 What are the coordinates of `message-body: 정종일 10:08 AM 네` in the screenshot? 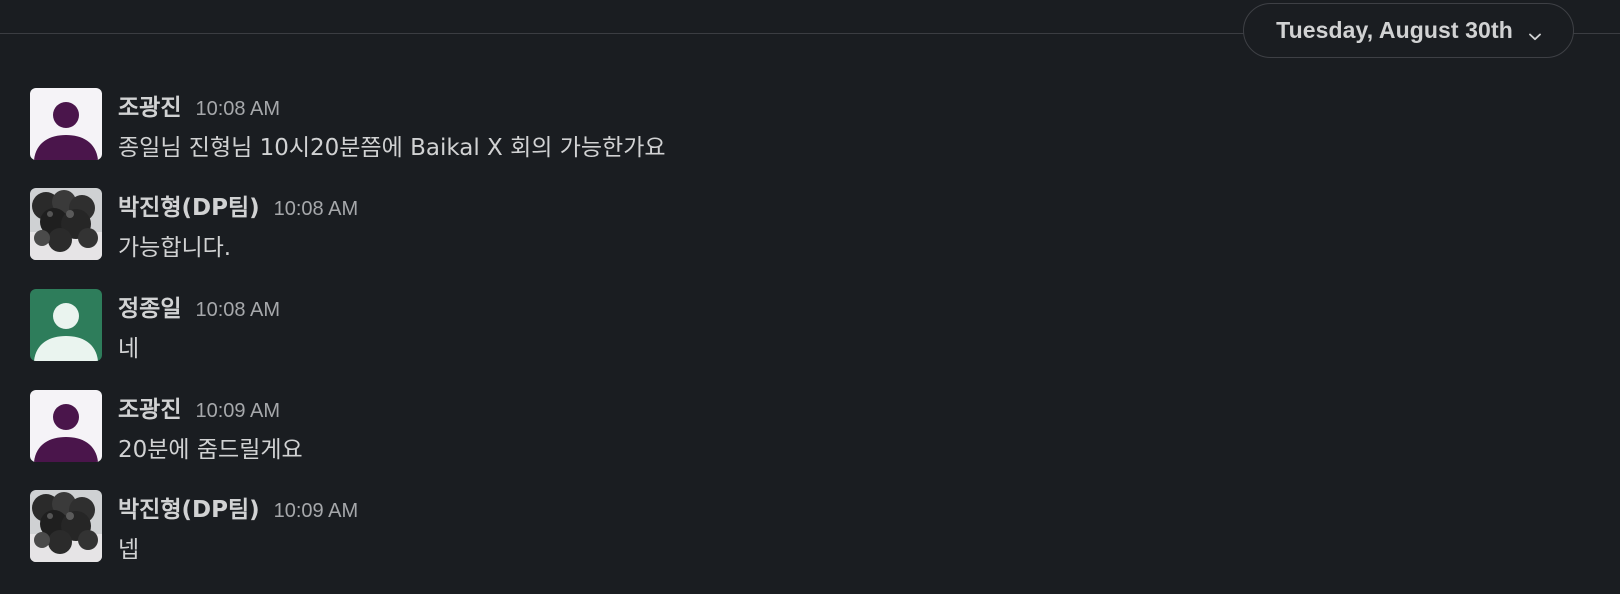 It's located at (869, 326).